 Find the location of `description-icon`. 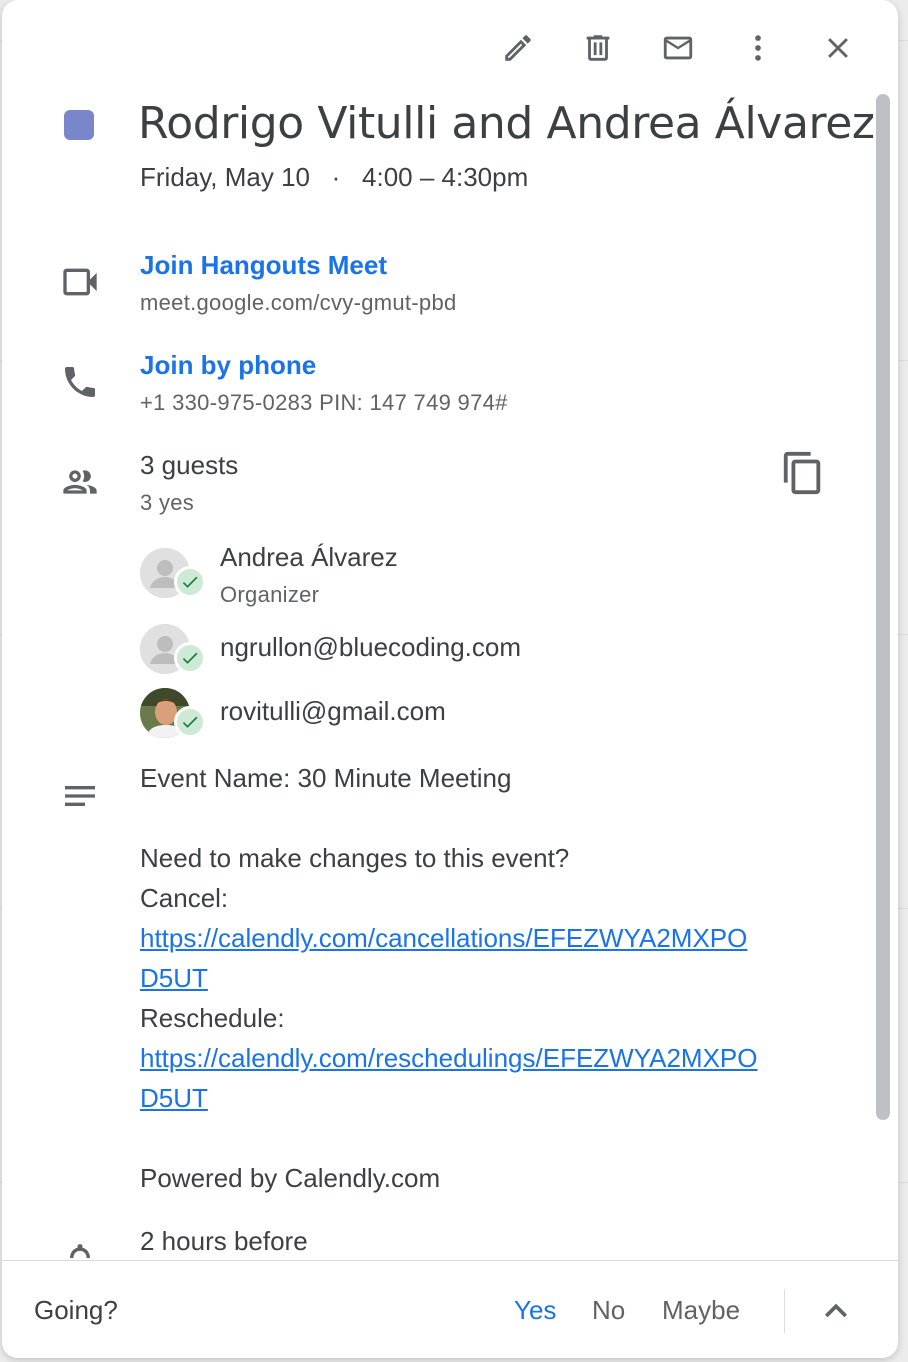

description-icon is located at coordinates (80, 796).